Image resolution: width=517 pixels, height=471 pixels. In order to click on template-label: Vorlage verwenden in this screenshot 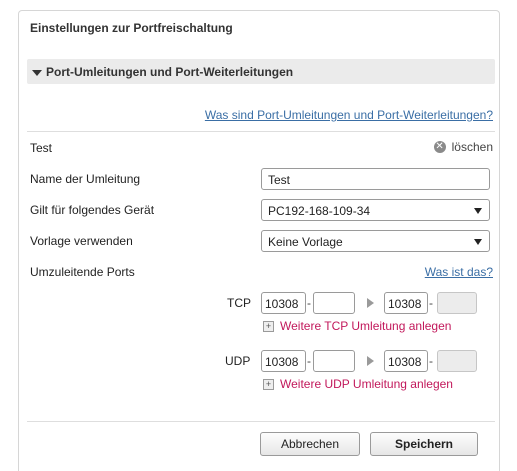, I will do `click(81, 241)`.